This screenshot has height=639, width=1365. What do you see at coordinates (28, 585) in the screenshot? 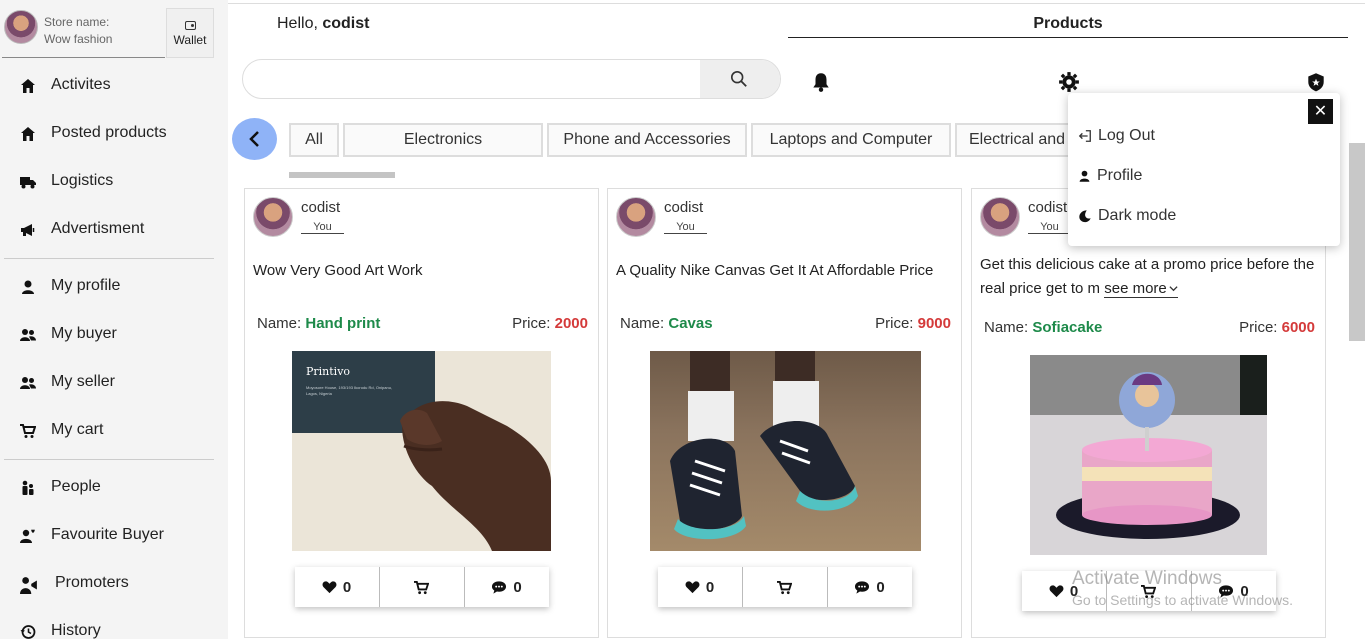
I see `promoter-icon` at bounding box center [28, 585].